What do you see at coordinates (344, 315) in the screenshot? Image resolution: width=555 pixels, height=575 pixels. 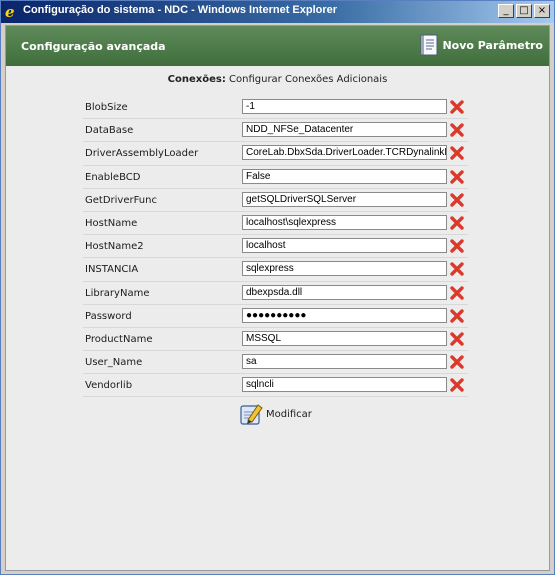 I see `parameter-value-field: ●●●●●●●●●●` at bounding box center [344, 315].